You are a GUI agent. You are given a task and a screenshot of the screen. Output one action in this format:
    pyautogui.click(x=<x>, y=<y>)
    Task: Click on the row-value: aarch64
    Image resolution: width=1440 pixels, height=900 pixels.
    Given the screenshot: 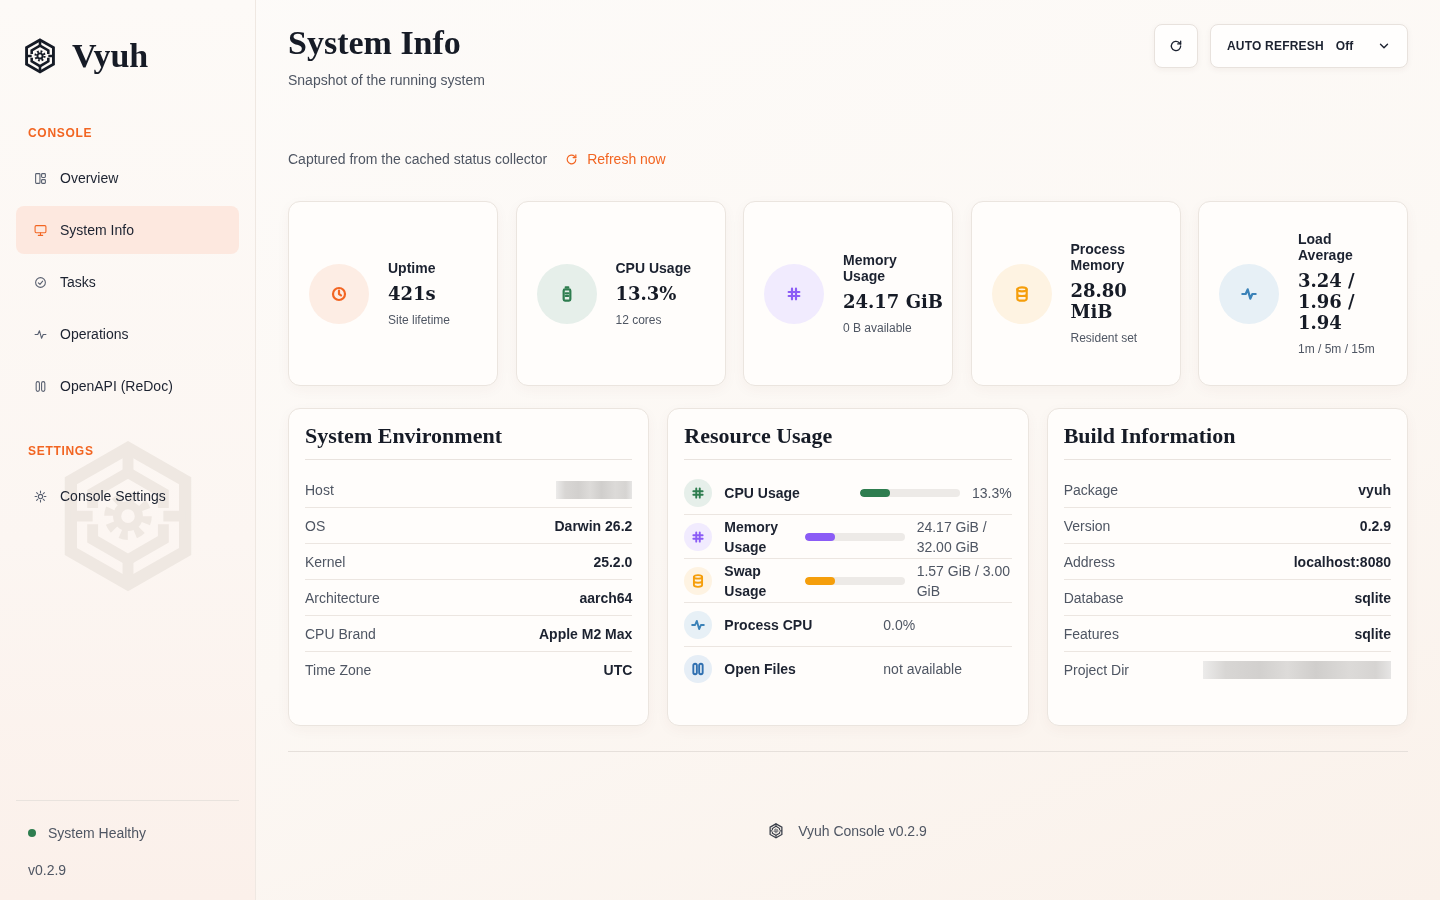 What is the action you would take?
    pyautogui.click(x=606, y=597)
    